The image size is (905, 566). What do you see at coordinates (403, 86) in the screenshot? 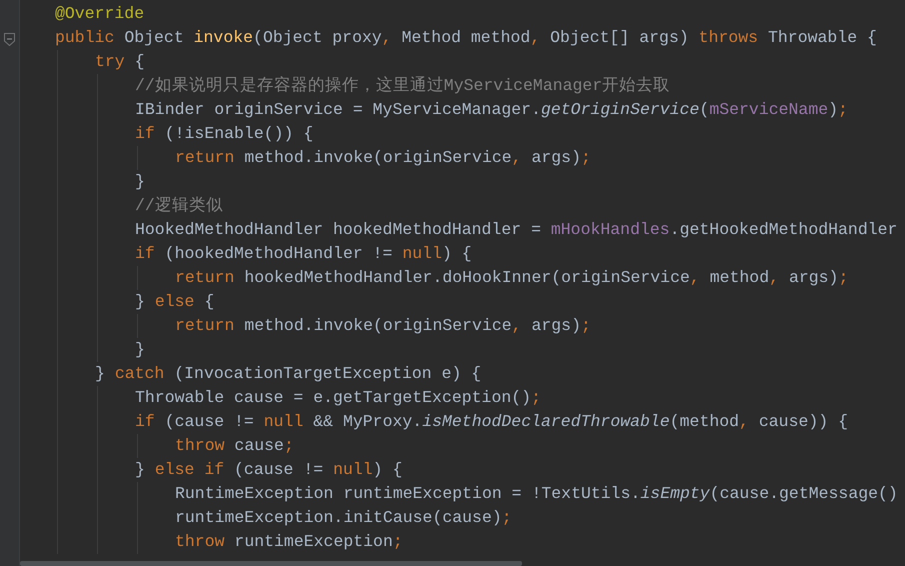
I see `code-line: //如果说明只是存容器的操作，这里通过MyServiceManager开始去取` at bounding box center [403, 86].